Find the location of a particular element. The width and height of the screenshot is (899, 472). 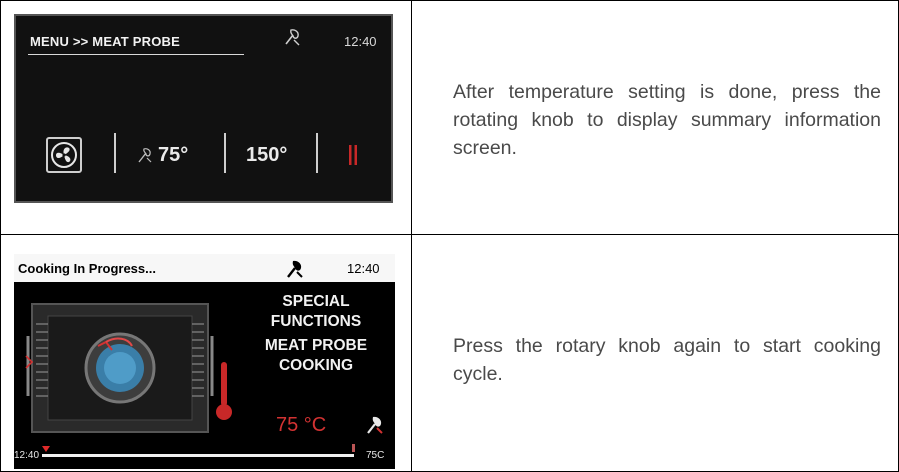

function-line-3: MEAT PROBE is located at coordinates (316, 345).